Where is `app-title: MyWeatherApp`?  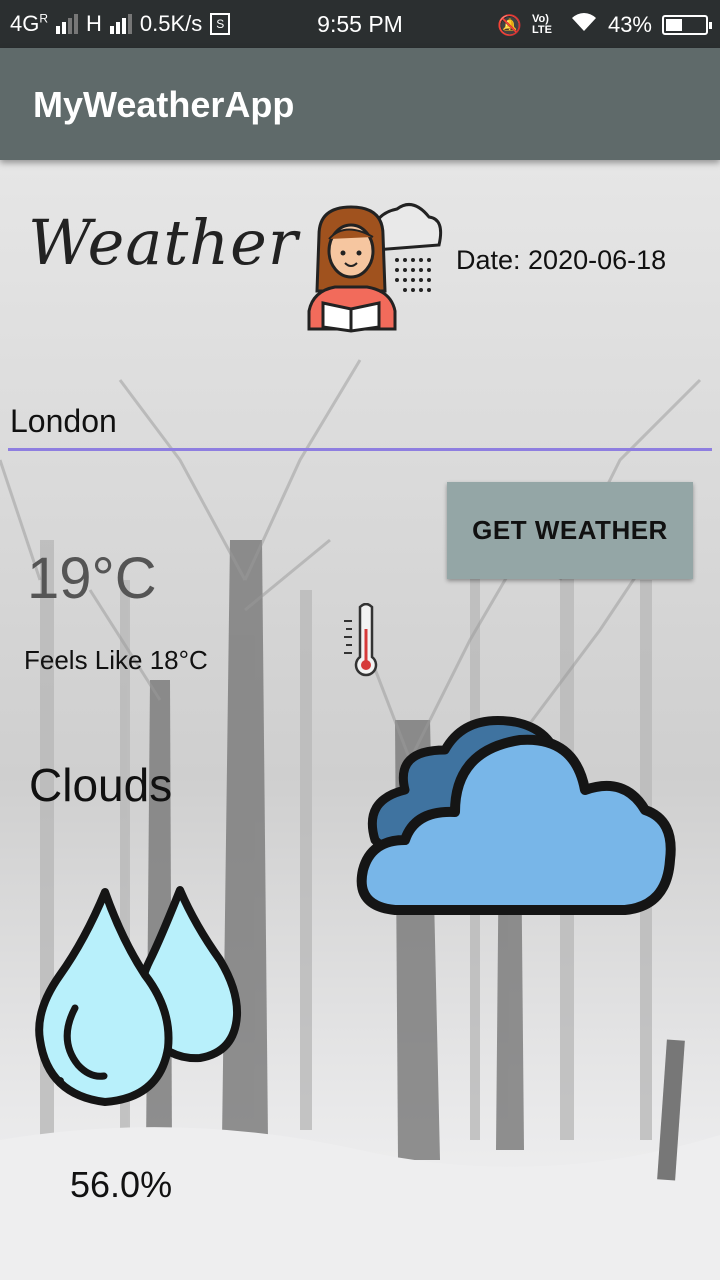
app-title: MyWeatherApp is located at coordinates (164, 104).